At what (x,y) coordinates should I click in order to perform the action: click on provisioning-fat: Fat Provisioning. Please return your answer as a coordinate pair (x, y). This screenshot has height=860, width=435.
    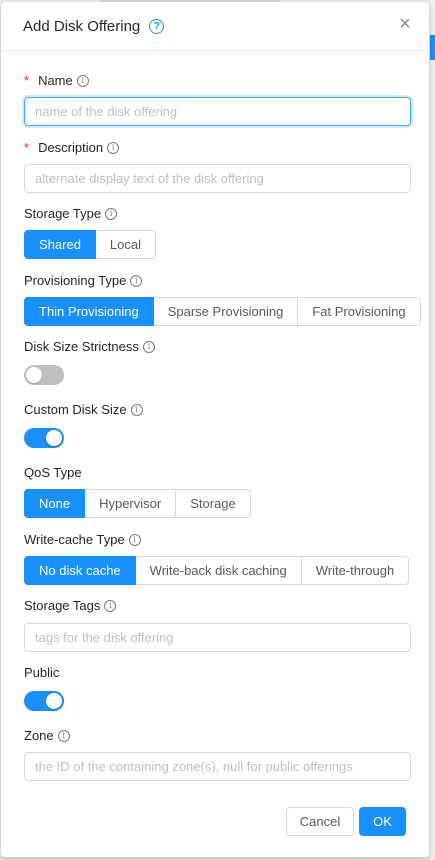
    Looking at the image, I should click on (359, 311).